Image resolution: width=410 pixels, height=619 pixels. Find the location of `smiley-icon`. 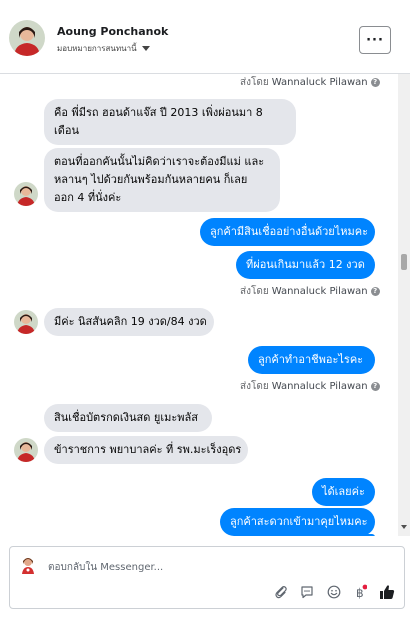

smiley-icon is located at coordinates (334, 592).